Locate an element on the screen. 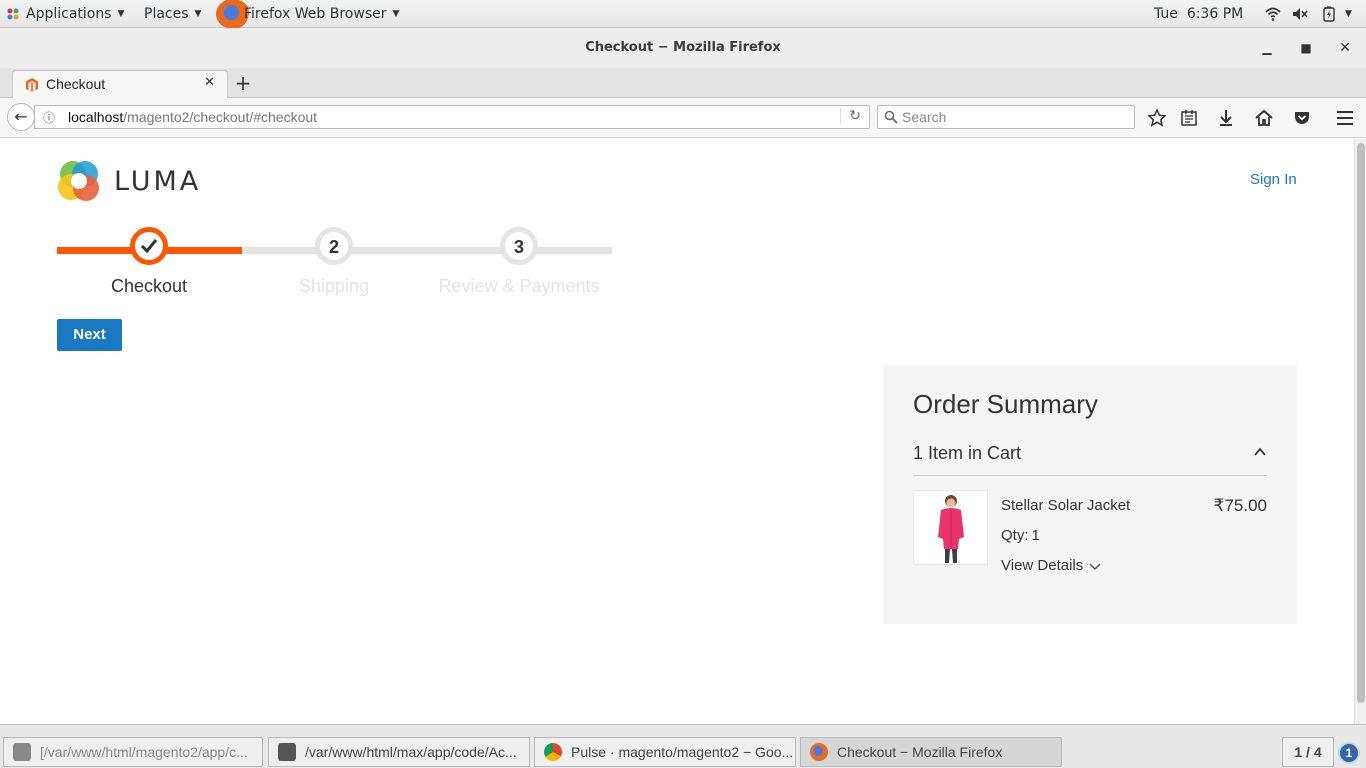 The image size is (1366, 768). url-host: localhost is located at coordinates (96, 117).